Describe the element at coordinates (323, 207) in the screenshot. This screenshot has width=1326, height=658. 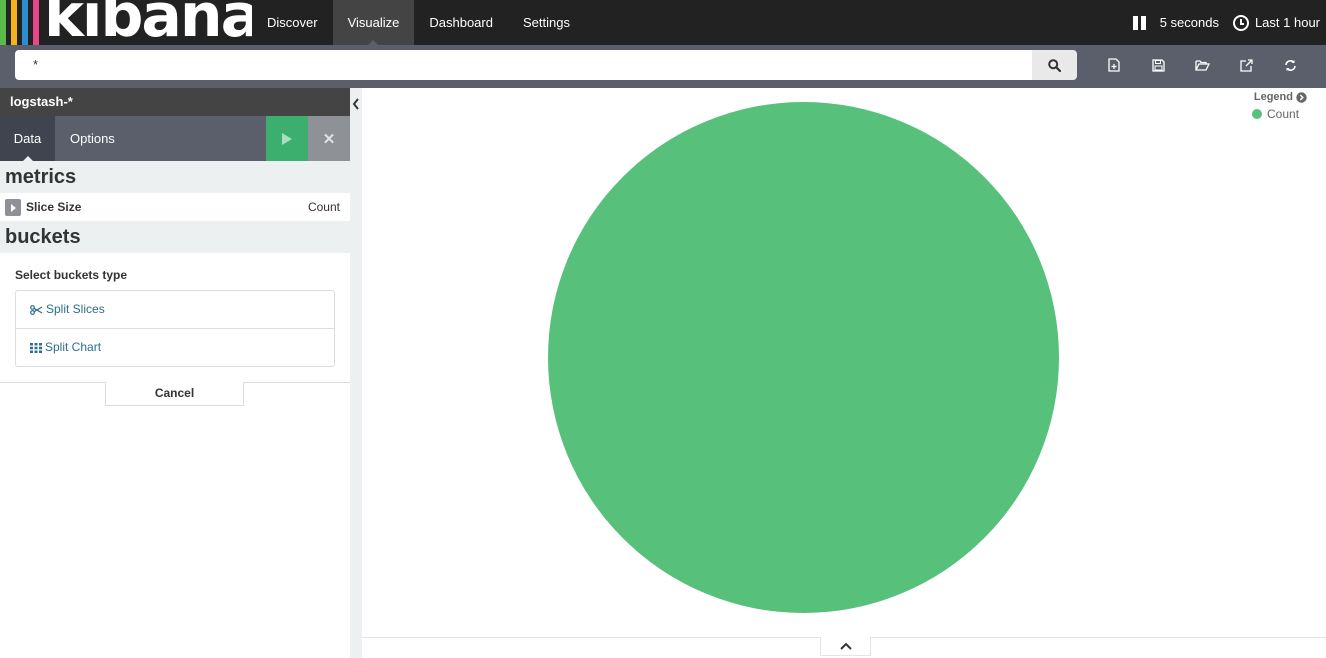
I see `metric-agg-value: Count` at that location.